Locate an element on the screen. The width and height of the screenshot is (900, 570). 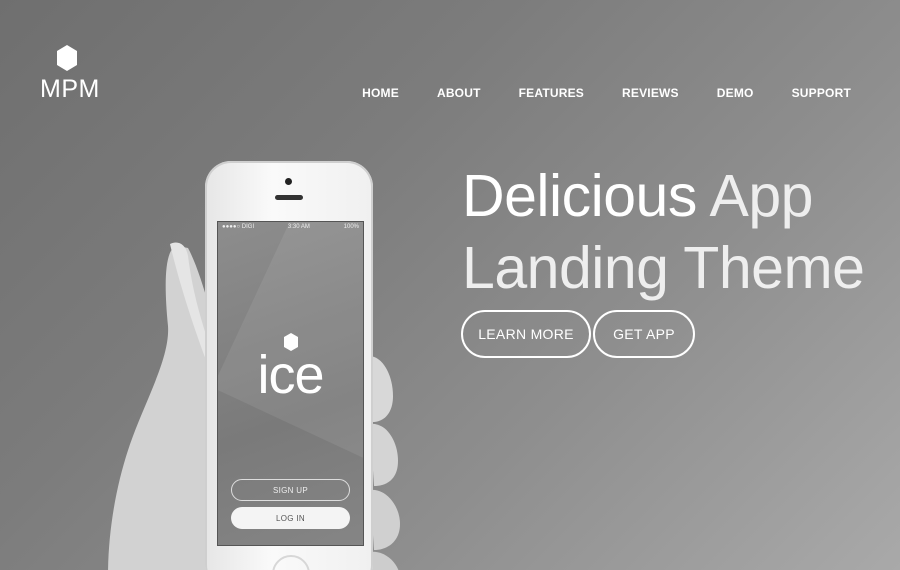
nav-home: HOME is located at coordinates (380, 93).